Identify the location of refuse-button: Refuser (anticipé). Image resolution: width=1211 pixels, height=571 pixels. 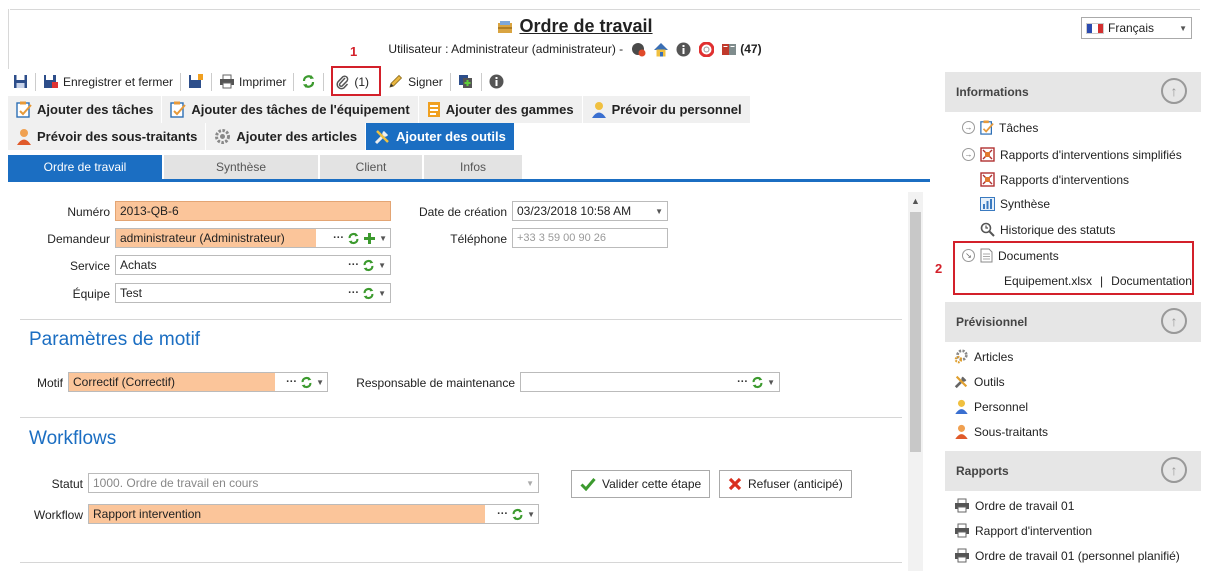
(785, 484).